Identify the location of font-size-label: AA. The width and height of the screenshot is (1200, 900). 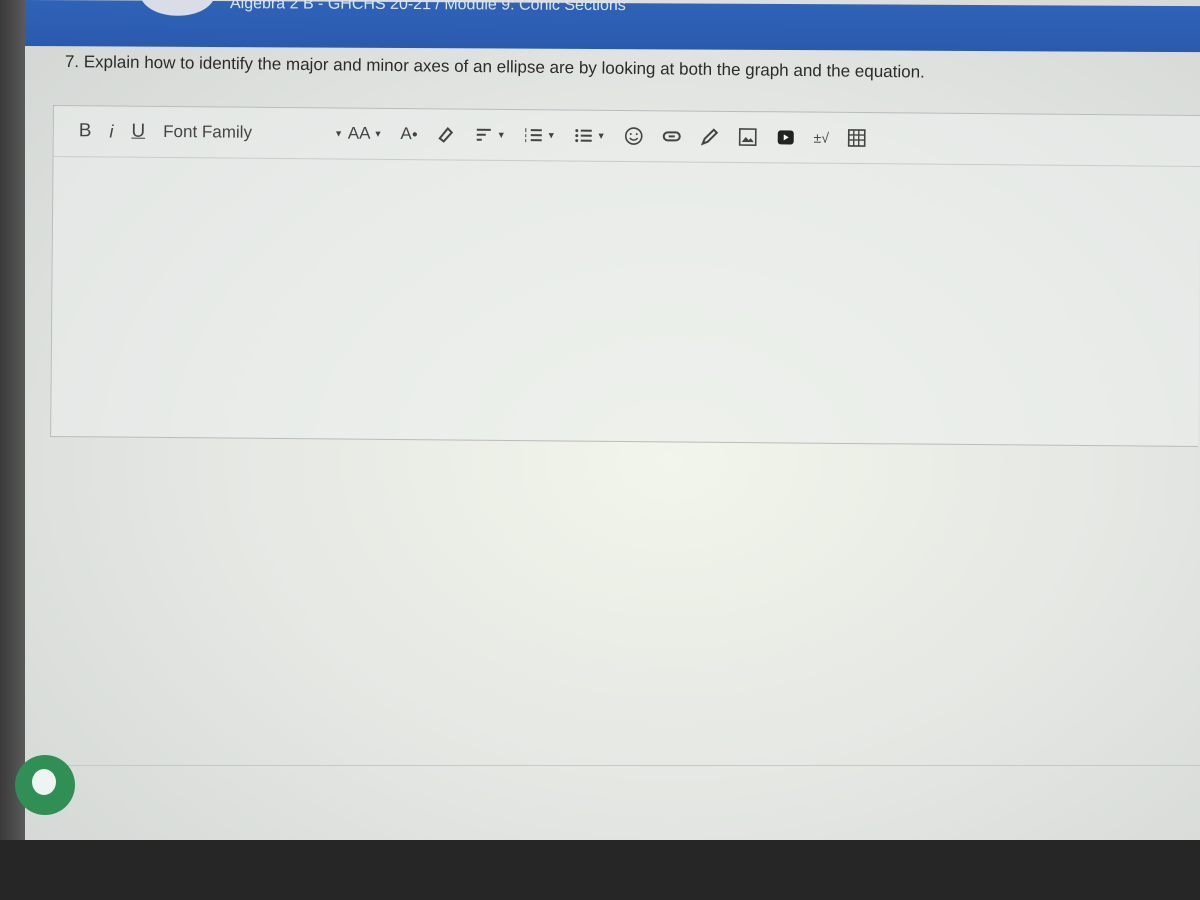
(359, 133).